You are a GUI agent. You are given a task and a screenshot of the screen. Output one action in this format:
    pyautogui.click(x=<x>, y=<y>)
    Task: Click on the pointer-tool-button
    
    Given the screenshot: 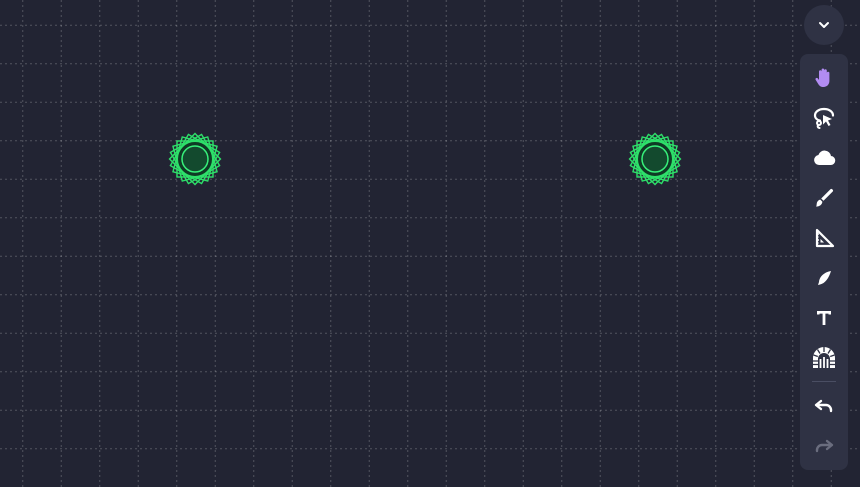 What is the action you would take?
    pyautogui.click(x=824, y=278)
    